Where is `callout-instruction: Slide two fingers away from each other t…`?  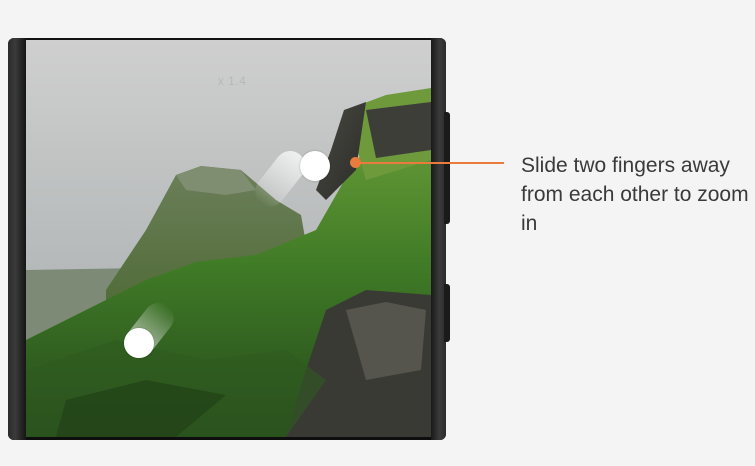
callout-instruction: Slide two fingers away from each other t… is located at coordinates (635, 194).